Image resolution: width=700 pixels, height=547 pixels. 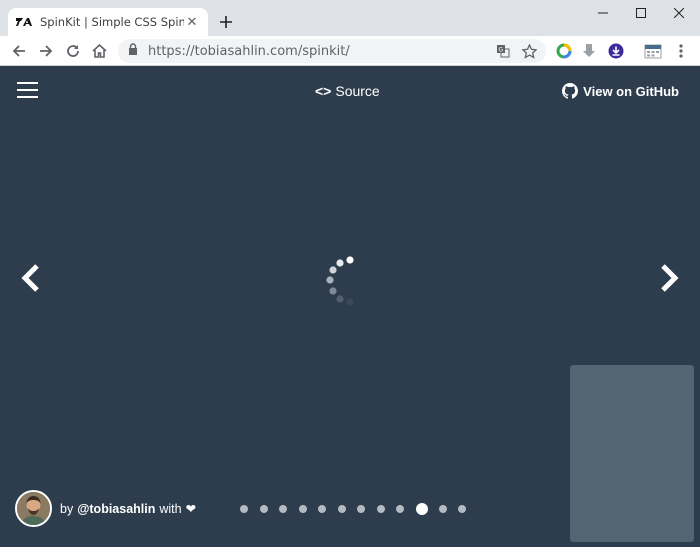 I want to click on minimize-window-icon, so click(x=603, y=13).